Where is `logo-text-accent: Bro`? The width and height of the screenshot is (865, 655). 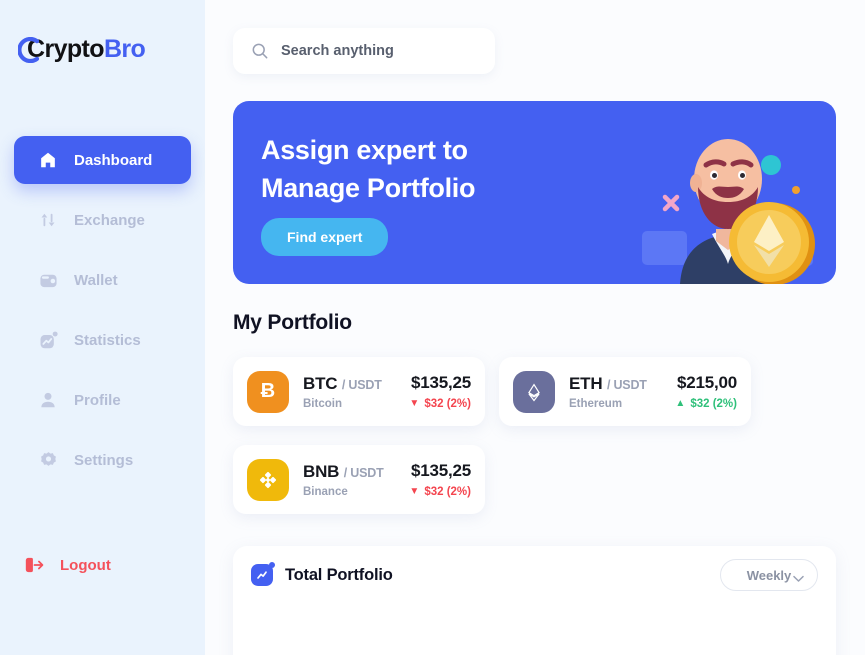 logo-text-accent: Bro is located at coordinates (124, 48).